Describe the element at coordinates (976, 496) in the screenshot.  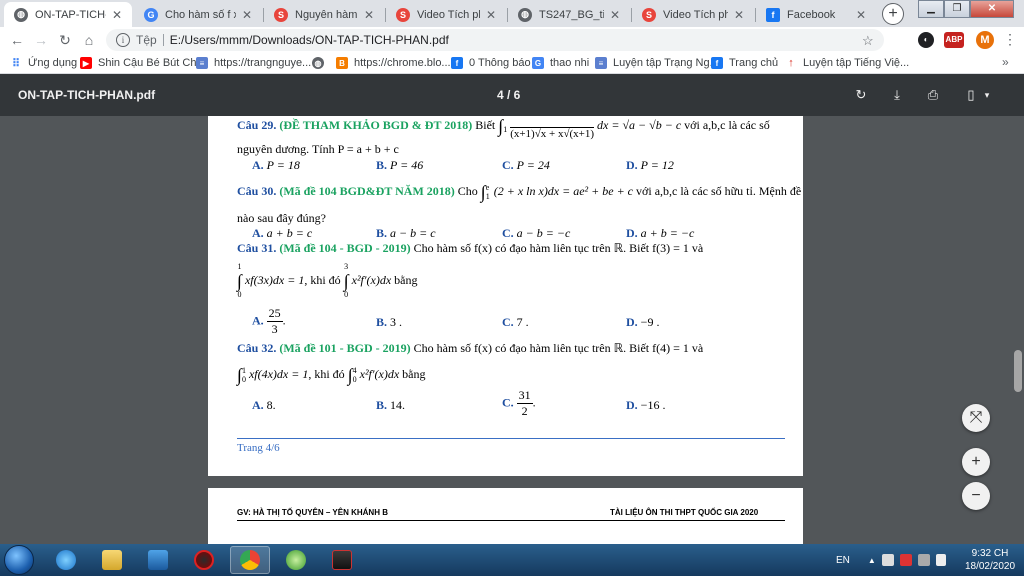
I see `zoom-out-button: −` at that location.